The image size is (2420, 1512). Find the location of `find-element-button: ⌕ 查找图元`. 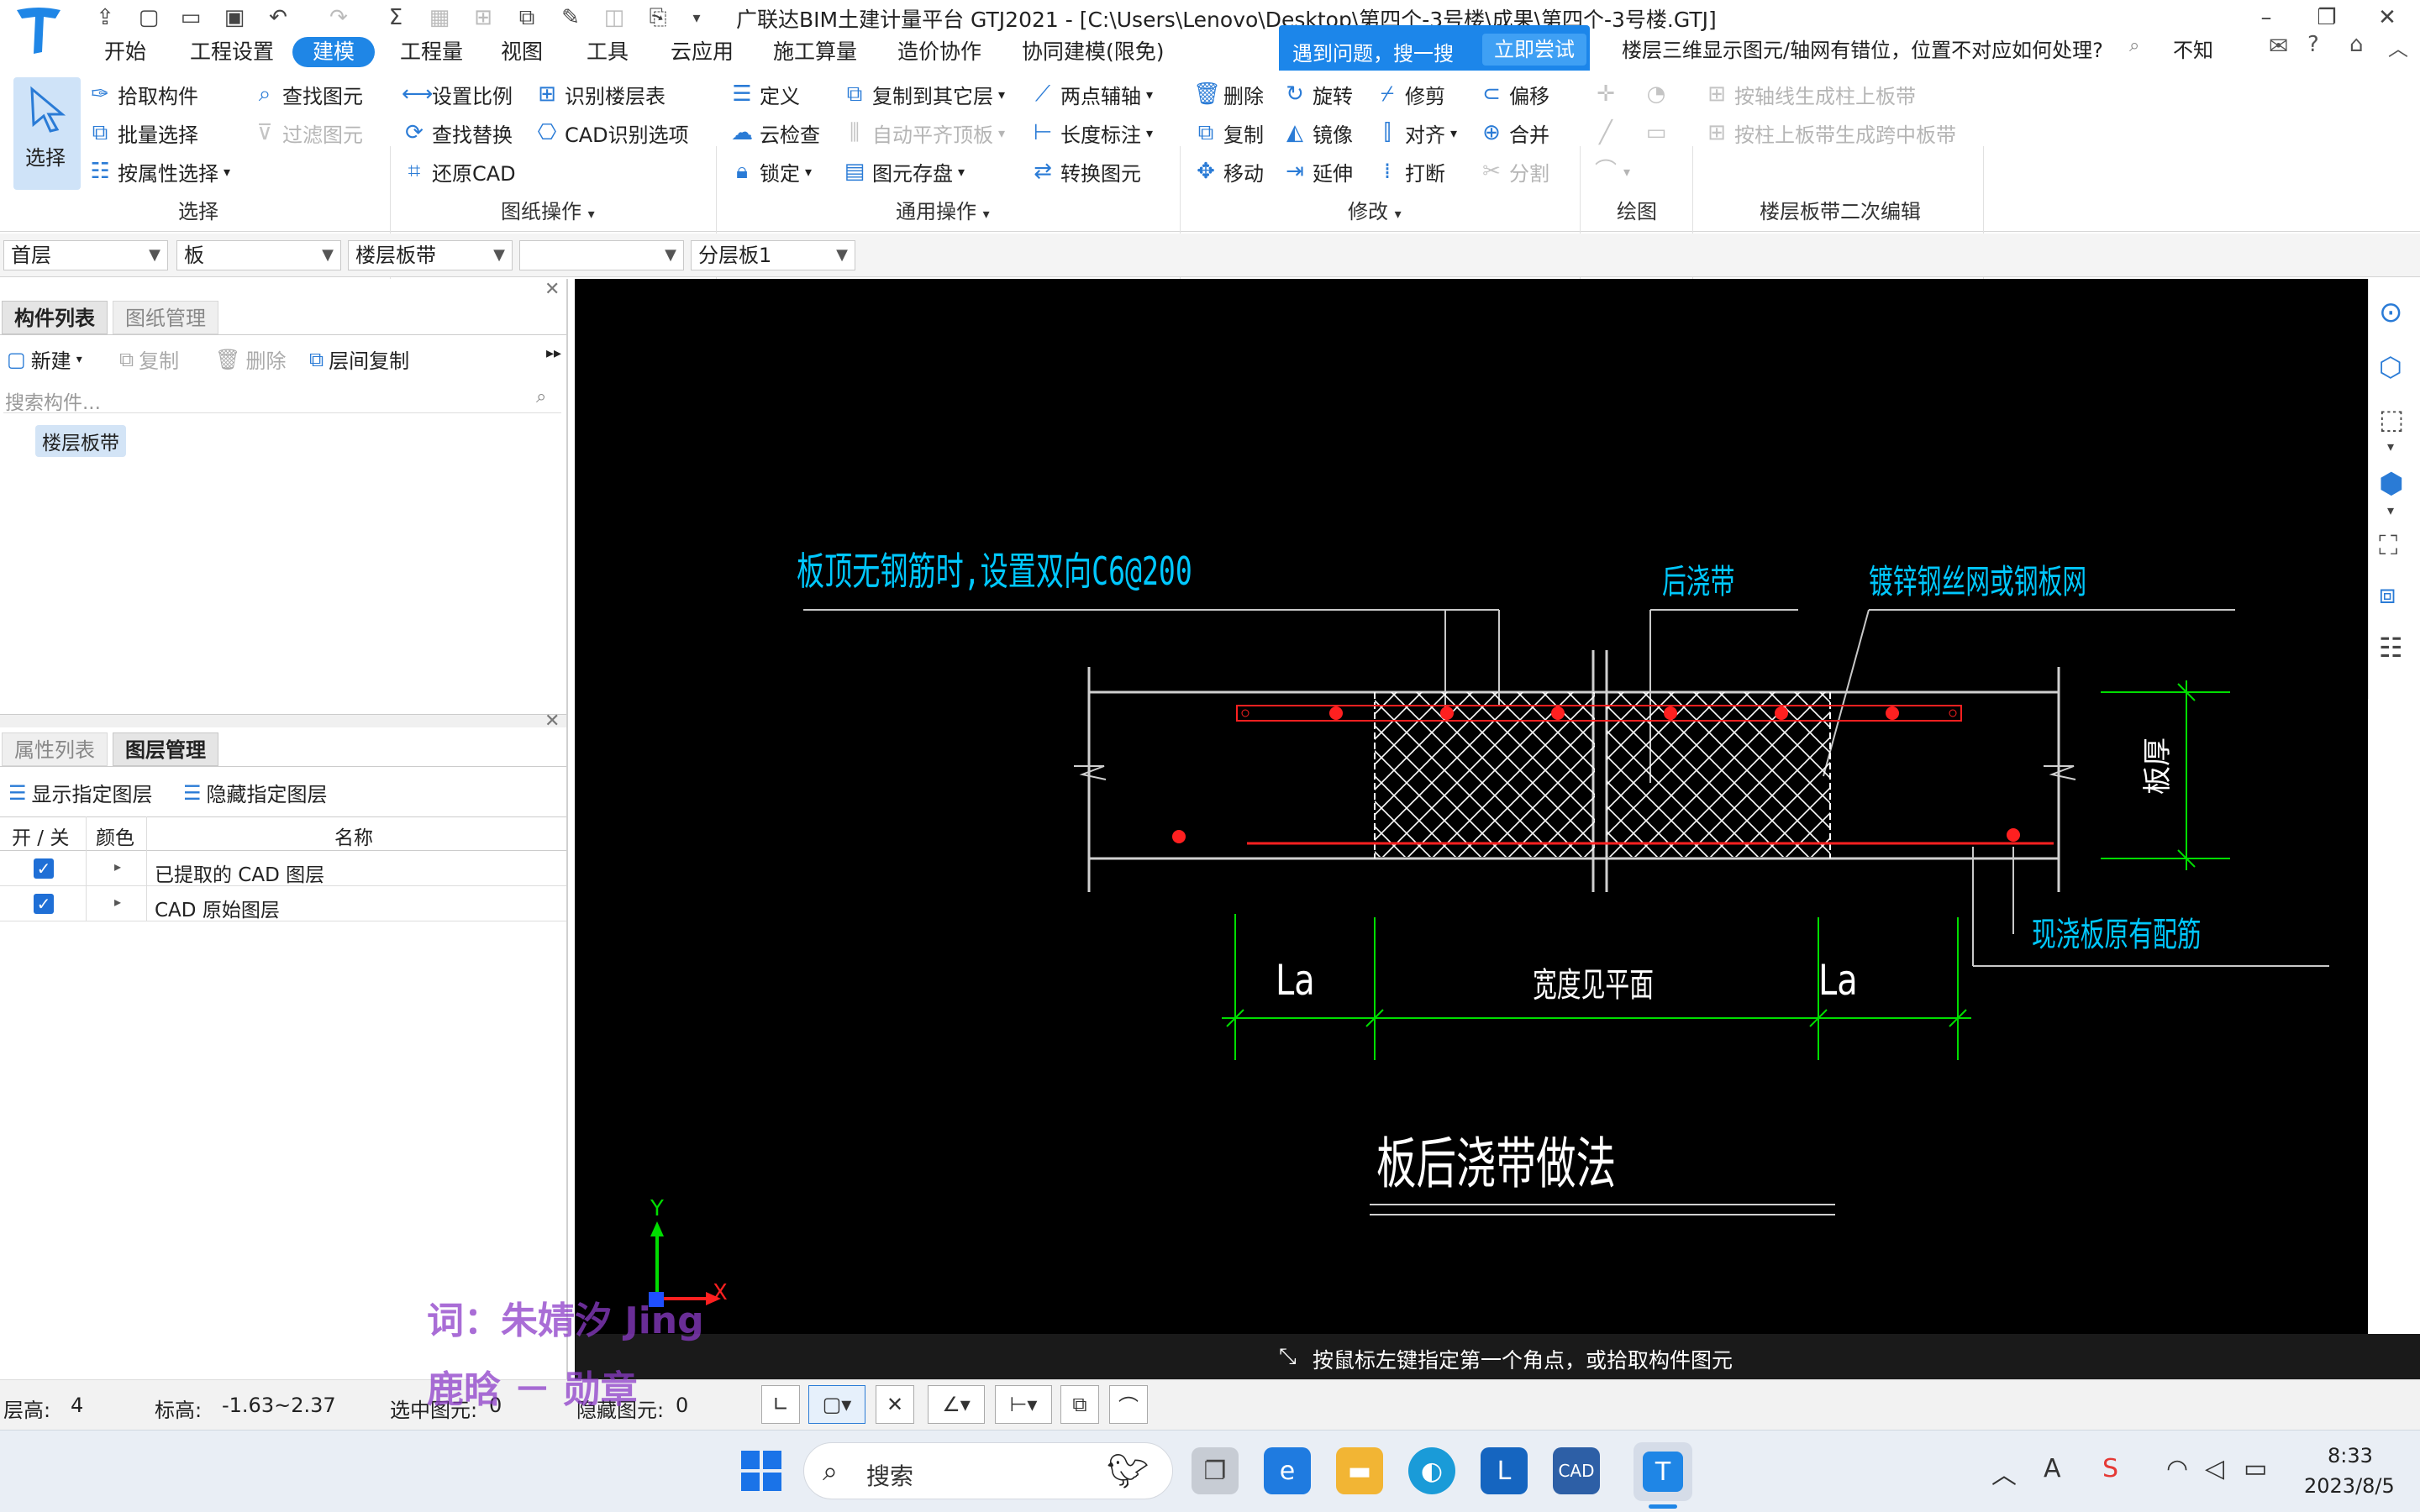

find-element-button: ⌕ 查找图元 is located at coordinates (307, 94).